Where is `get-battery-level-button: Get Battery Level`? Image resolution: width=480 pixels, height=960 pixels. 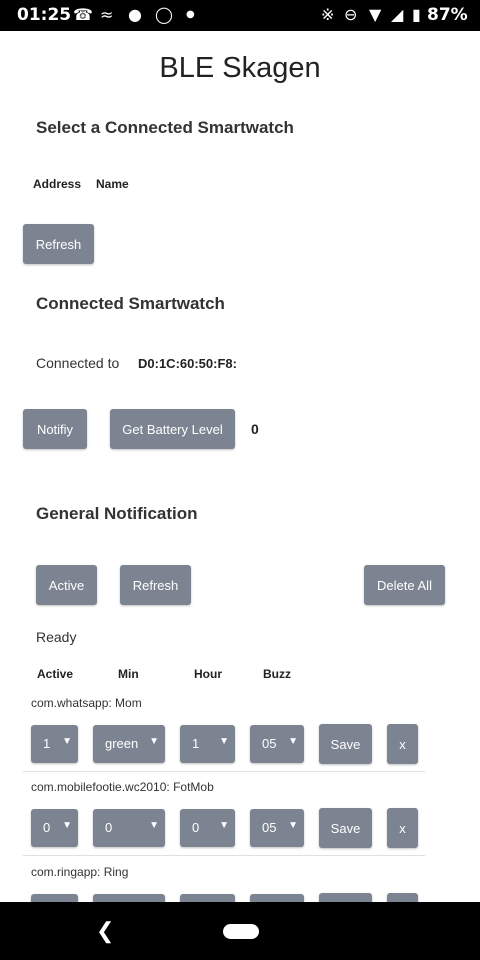 get-battery-level-button: Get Battery Level is located at coordinates (172, 429).